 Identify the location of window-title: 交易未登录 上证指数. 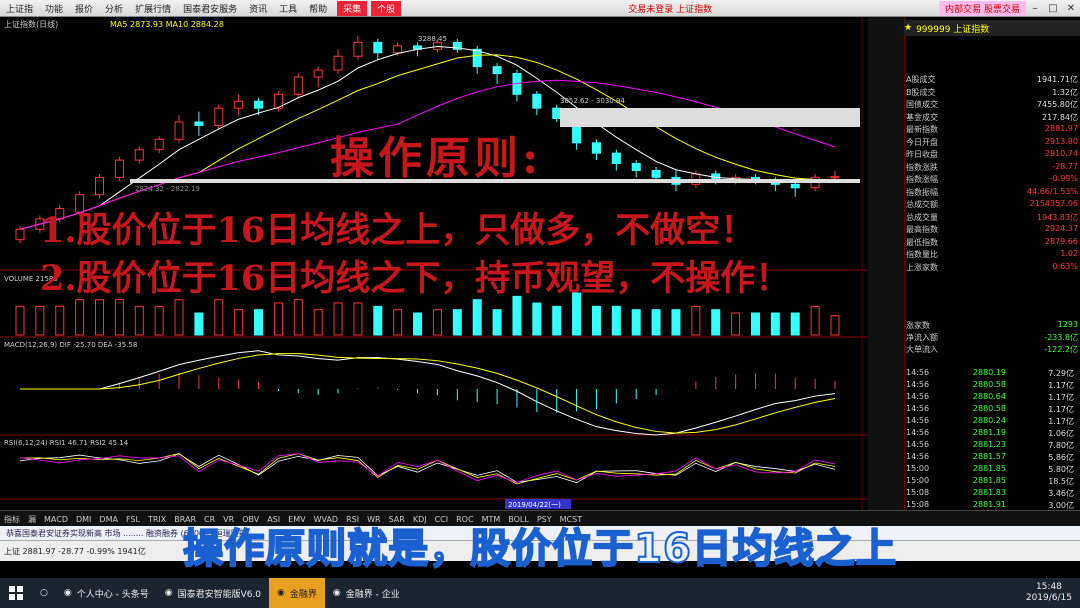
(670, 9).